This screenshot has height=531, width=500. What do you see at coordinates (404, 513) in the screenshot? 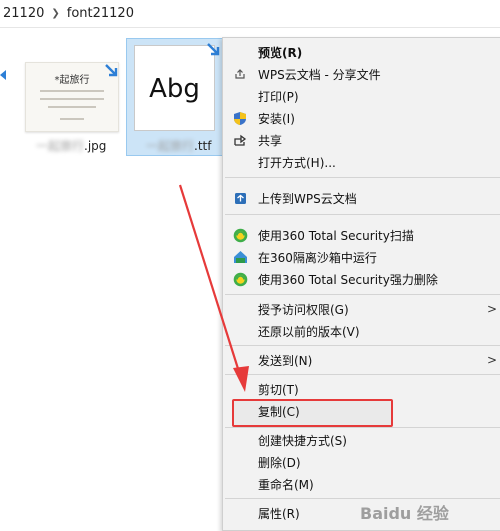
I see `watermark-logo: Baidu 经验` at bounding box center [404, 513].